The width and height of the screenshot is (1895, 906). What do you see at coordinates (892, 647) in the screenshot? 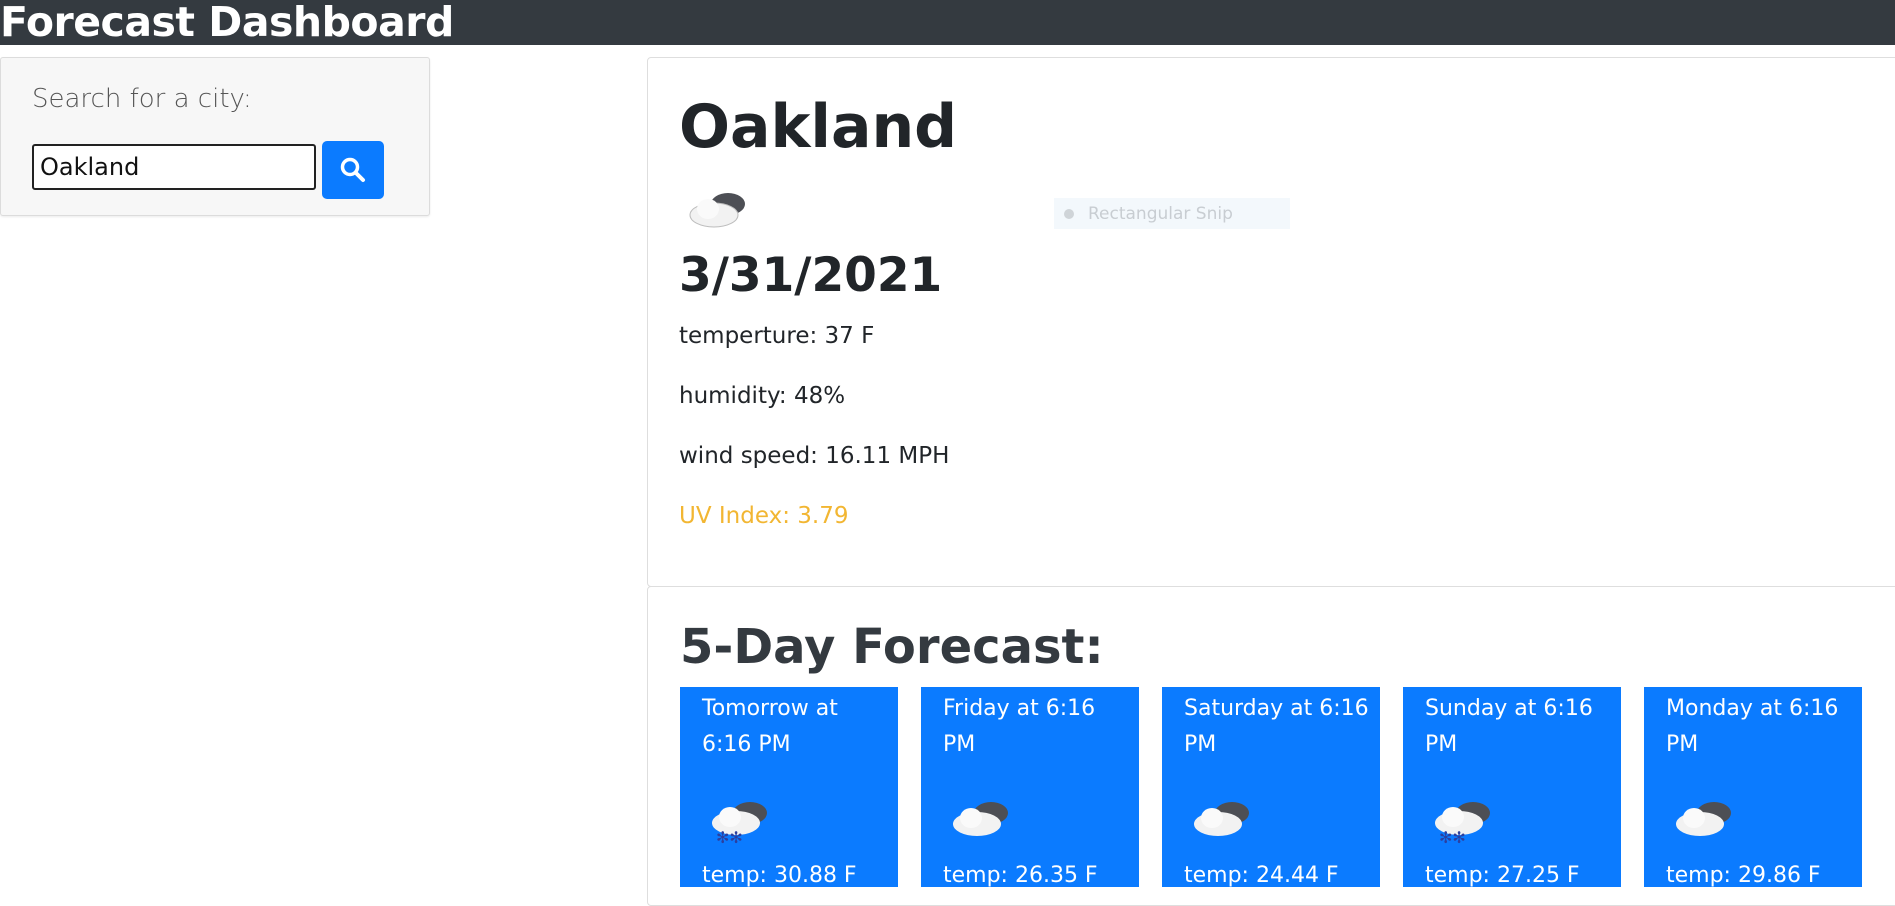
I see `forecast-title: 5-Day Forecast:` at bounding box center [892, 647].